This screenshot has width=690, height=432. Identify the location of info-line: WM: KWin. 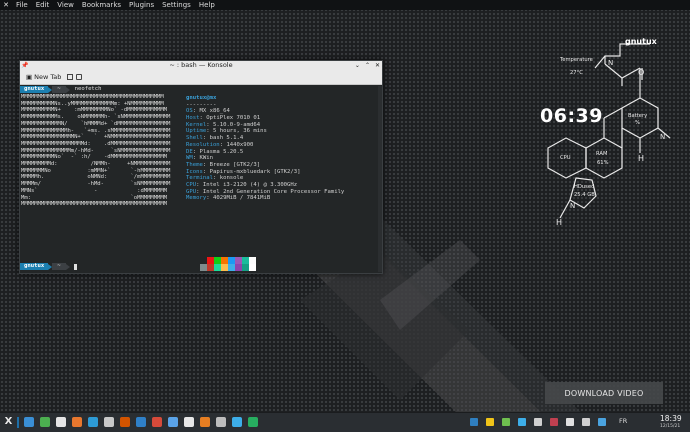
(199, 158).